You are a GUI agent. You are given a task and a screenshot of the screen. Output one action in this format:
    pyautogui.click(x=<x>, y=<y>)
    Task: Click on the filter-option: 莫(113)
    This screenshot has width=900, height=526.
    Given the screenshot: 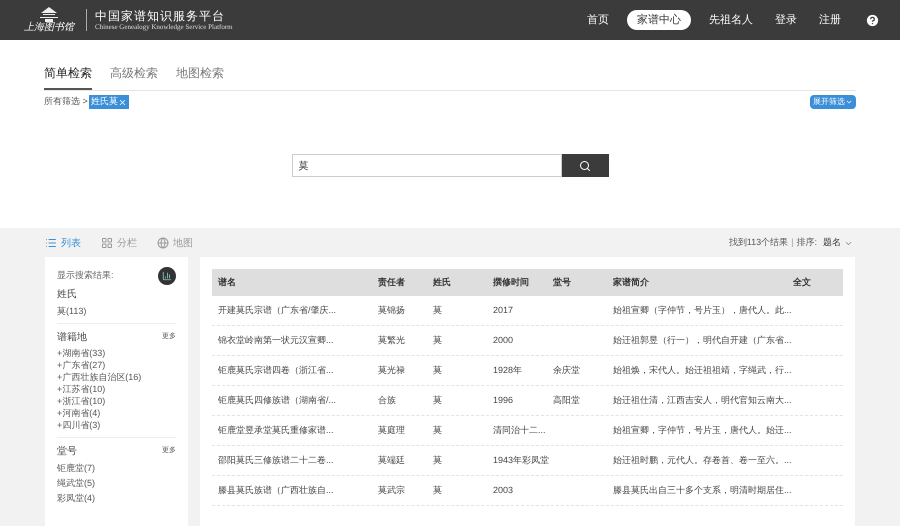 What is the action you would take?
    pyautogui.click(x=116, y=311)
    